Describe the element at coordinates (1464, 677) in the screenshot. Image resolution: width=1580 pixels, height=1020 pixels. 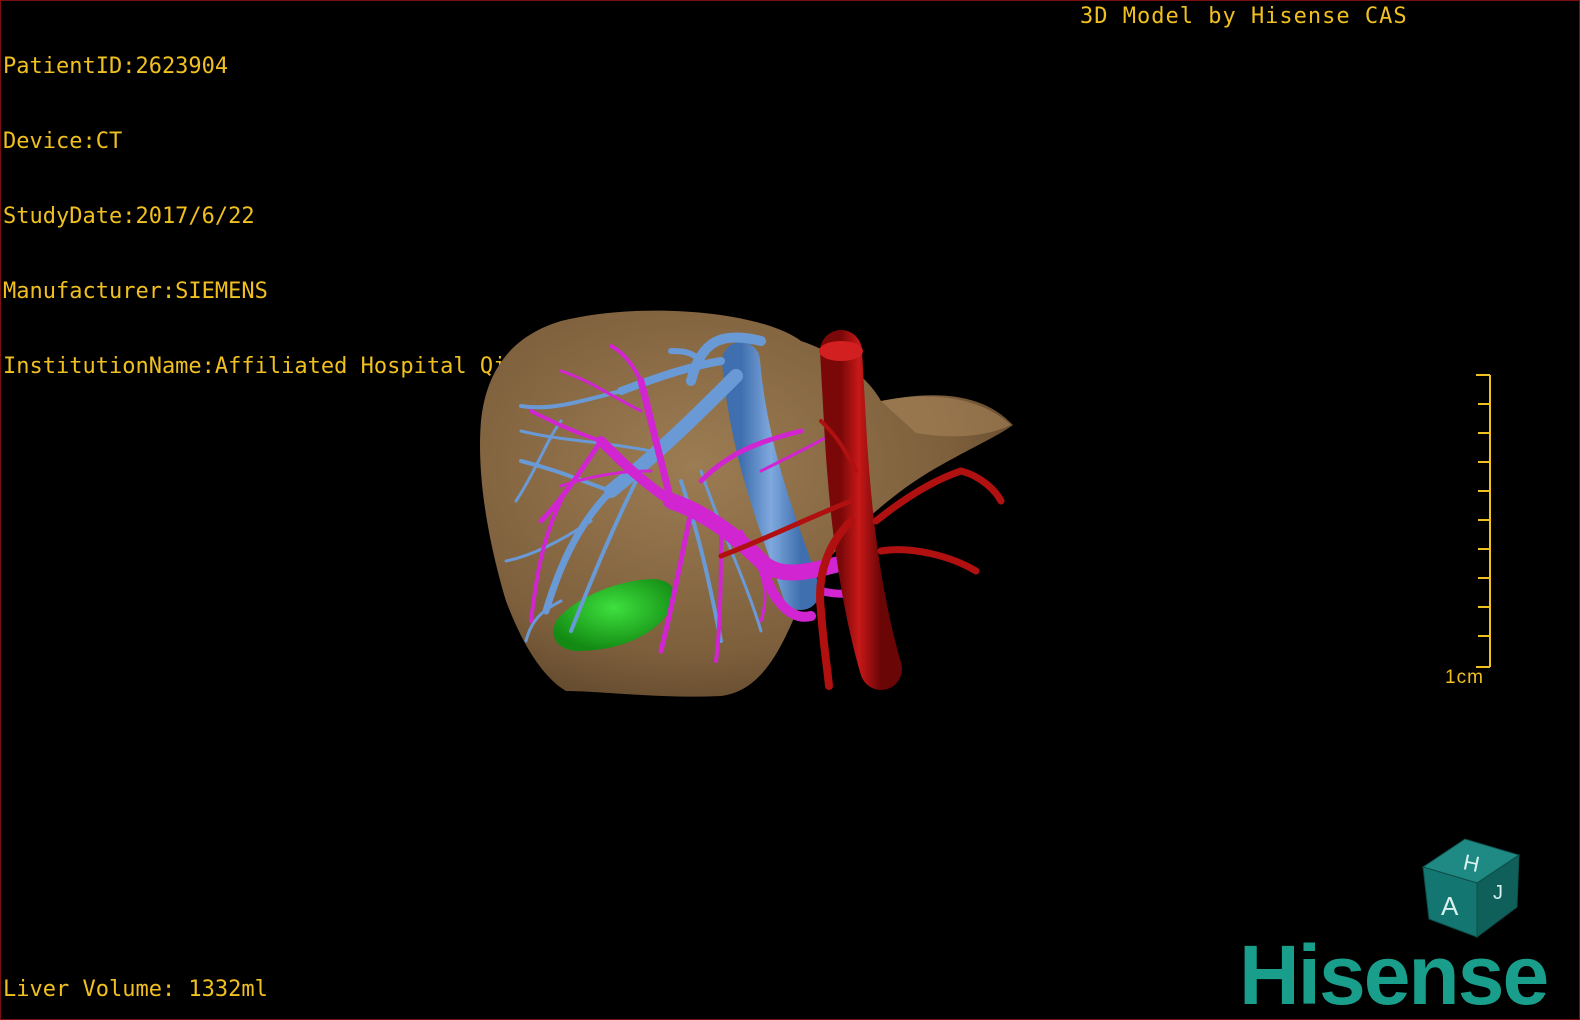
I see `scale-label: 1cm` at that location.